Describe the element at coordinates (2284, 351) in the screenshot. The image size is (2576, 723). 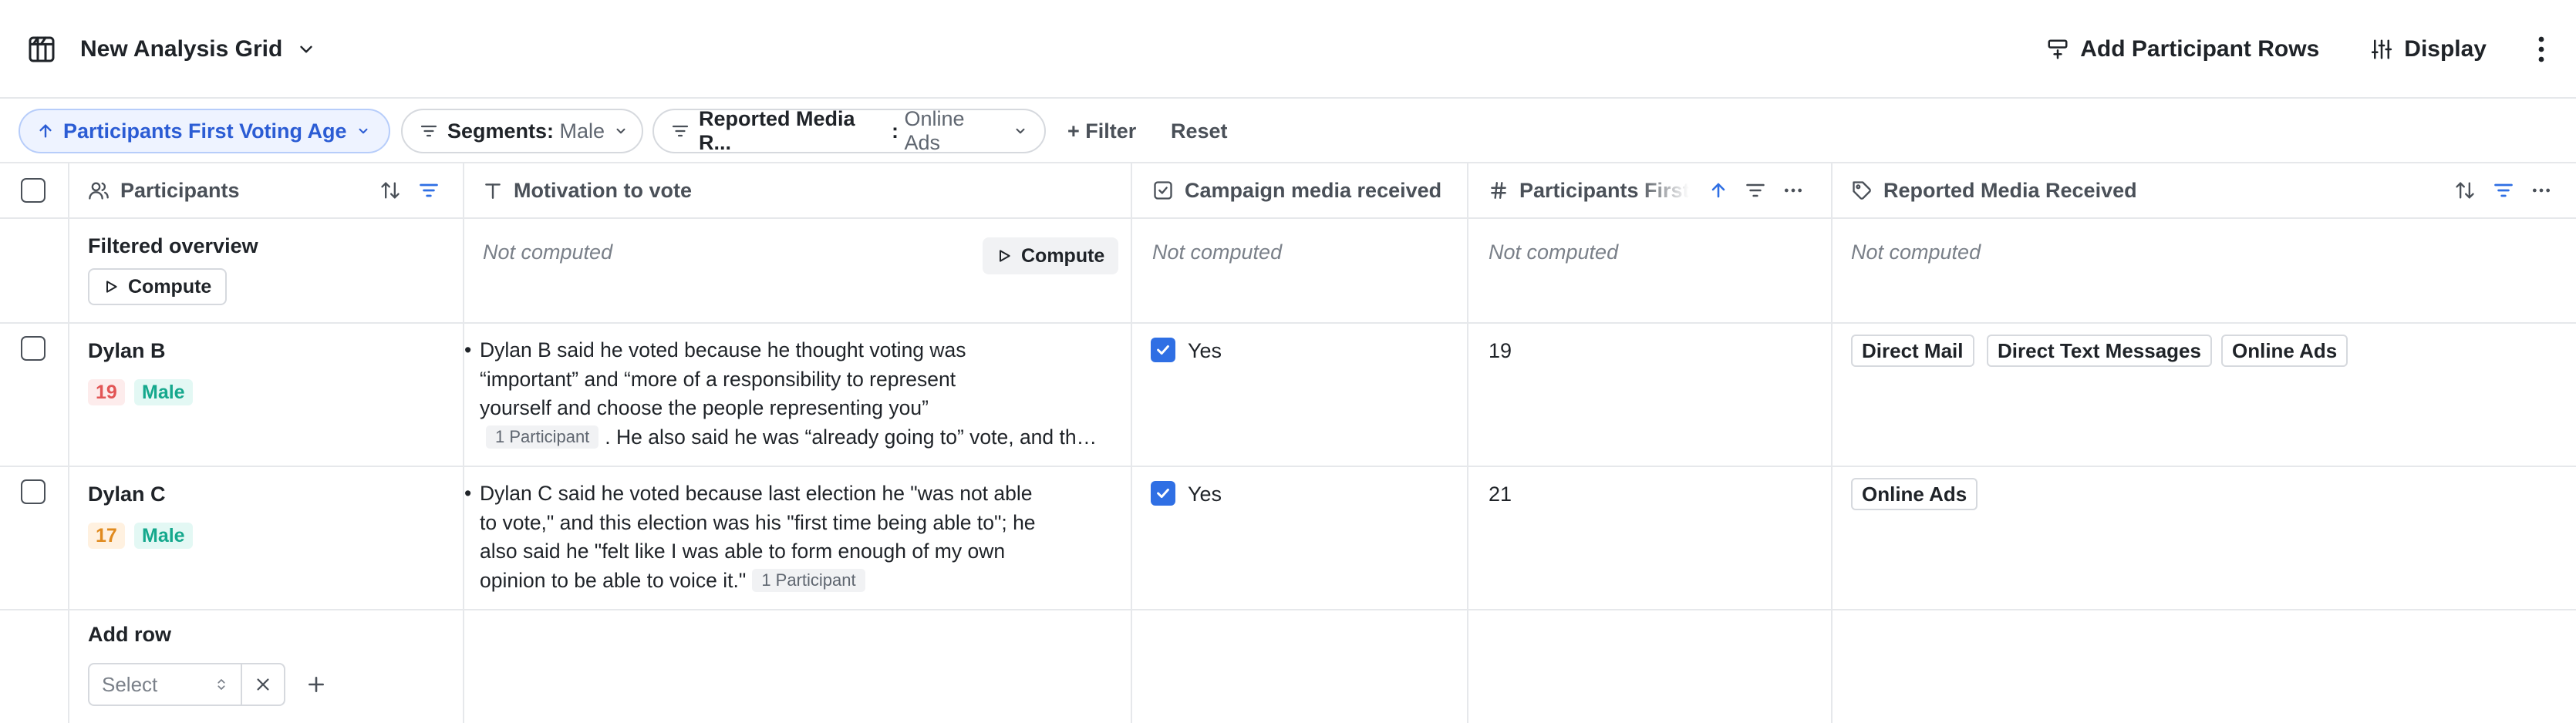
I see `media-tag: Online Ads` at that location.